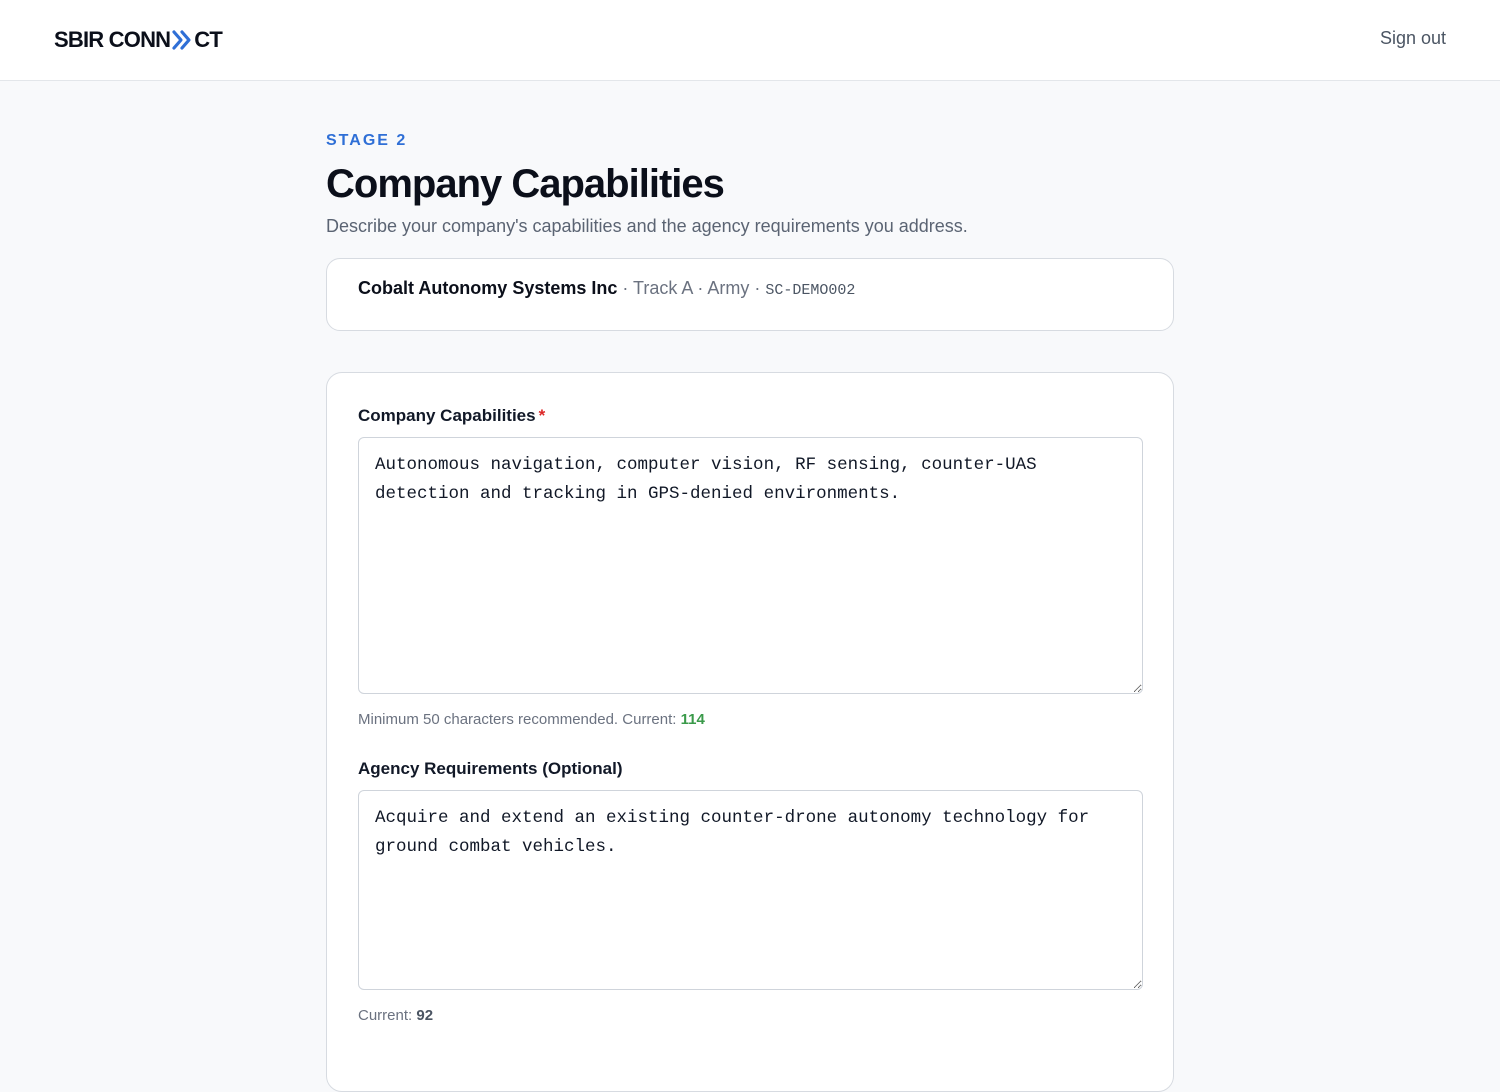 The height and width of the screenshot is (1092, 1500). Describe the element at coordinates (208, 39) in the screenshot. I see `logo-text-end: CT` at that location.